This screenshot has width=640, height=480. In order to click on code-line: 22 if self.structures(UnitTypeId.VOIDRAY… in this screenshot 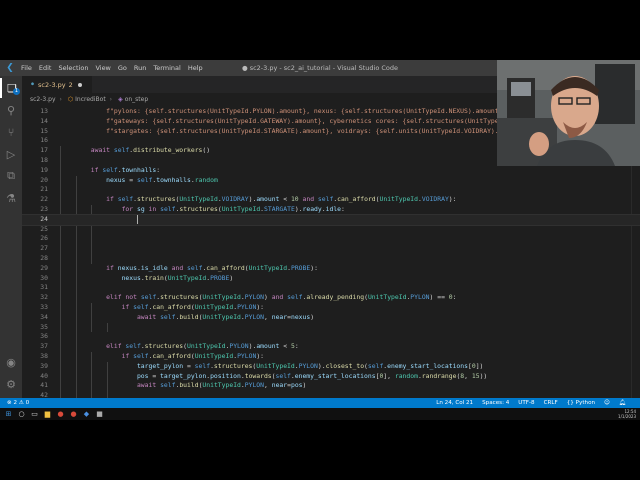, I will do `click(331, 200)`.